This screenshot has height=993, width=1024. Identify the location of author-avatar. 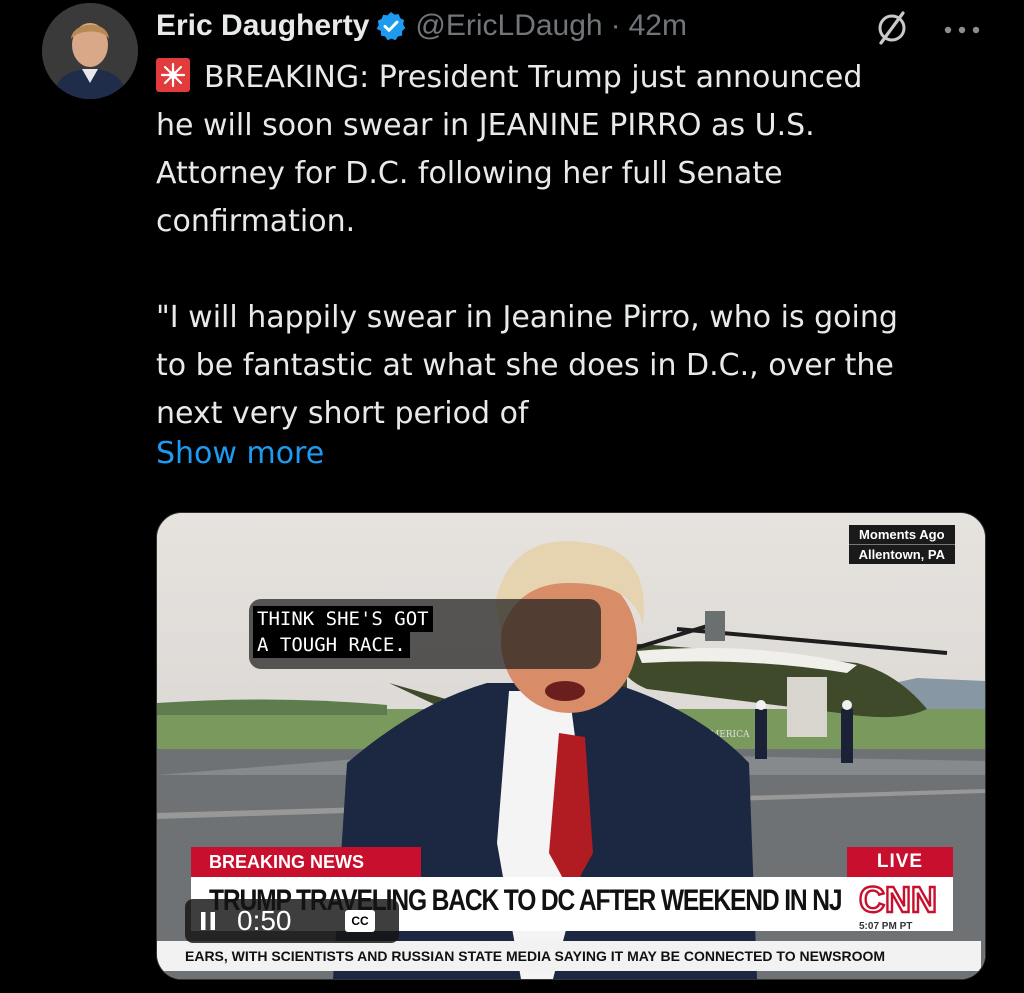
(90, 51).